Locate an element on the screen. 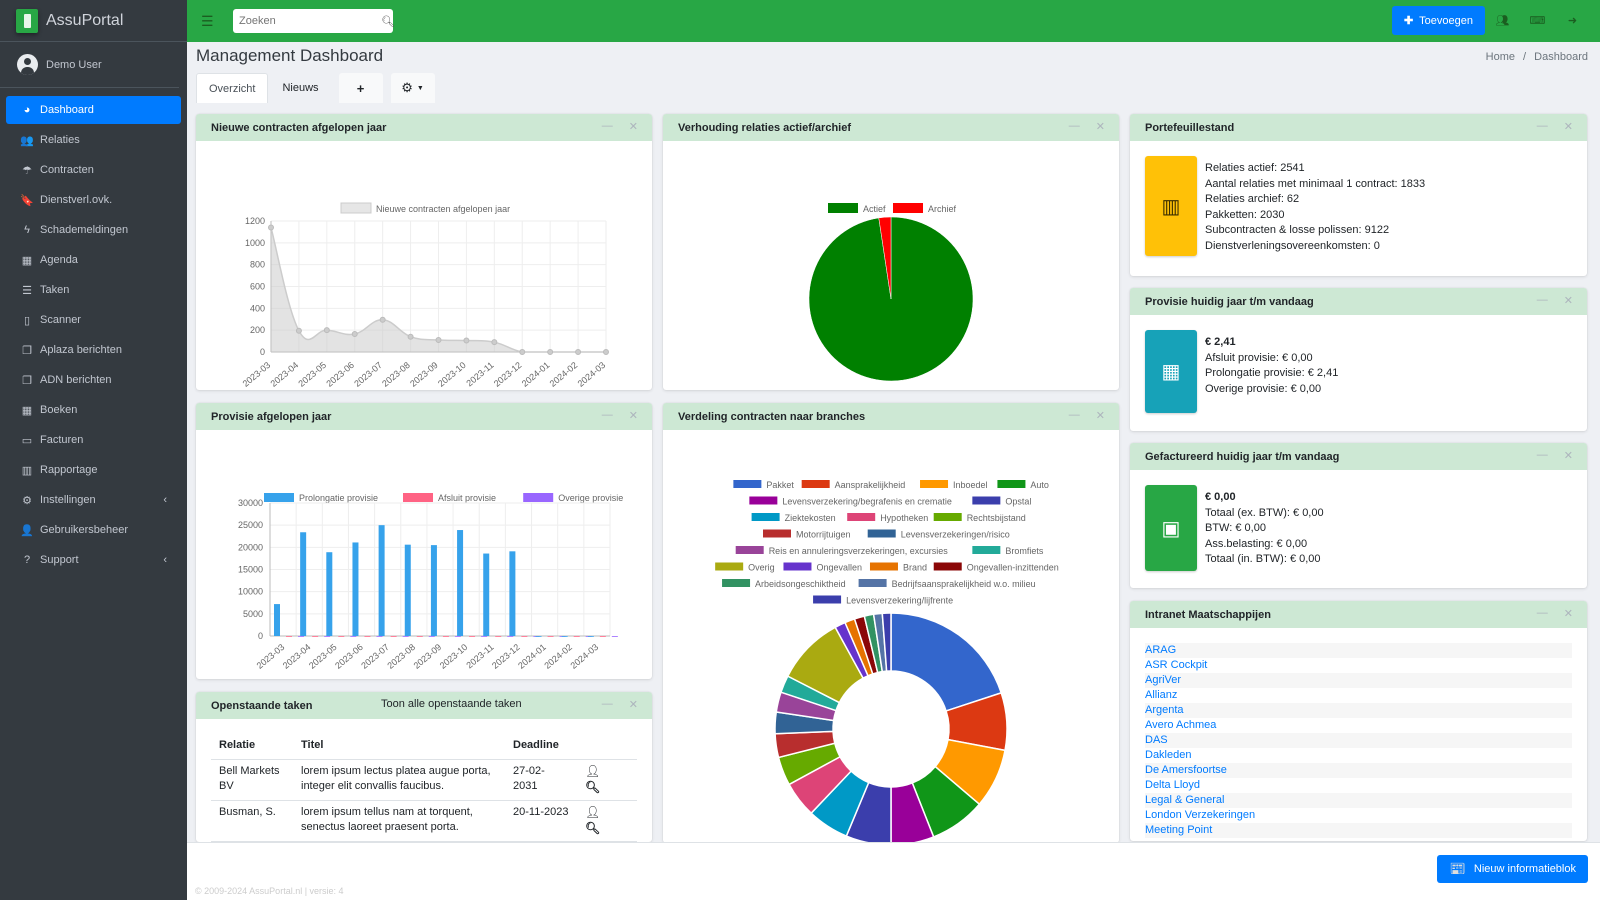 The image size is (1600, 900). intranet-link: De Amersfoortse is located at coordinates (1358, 770).